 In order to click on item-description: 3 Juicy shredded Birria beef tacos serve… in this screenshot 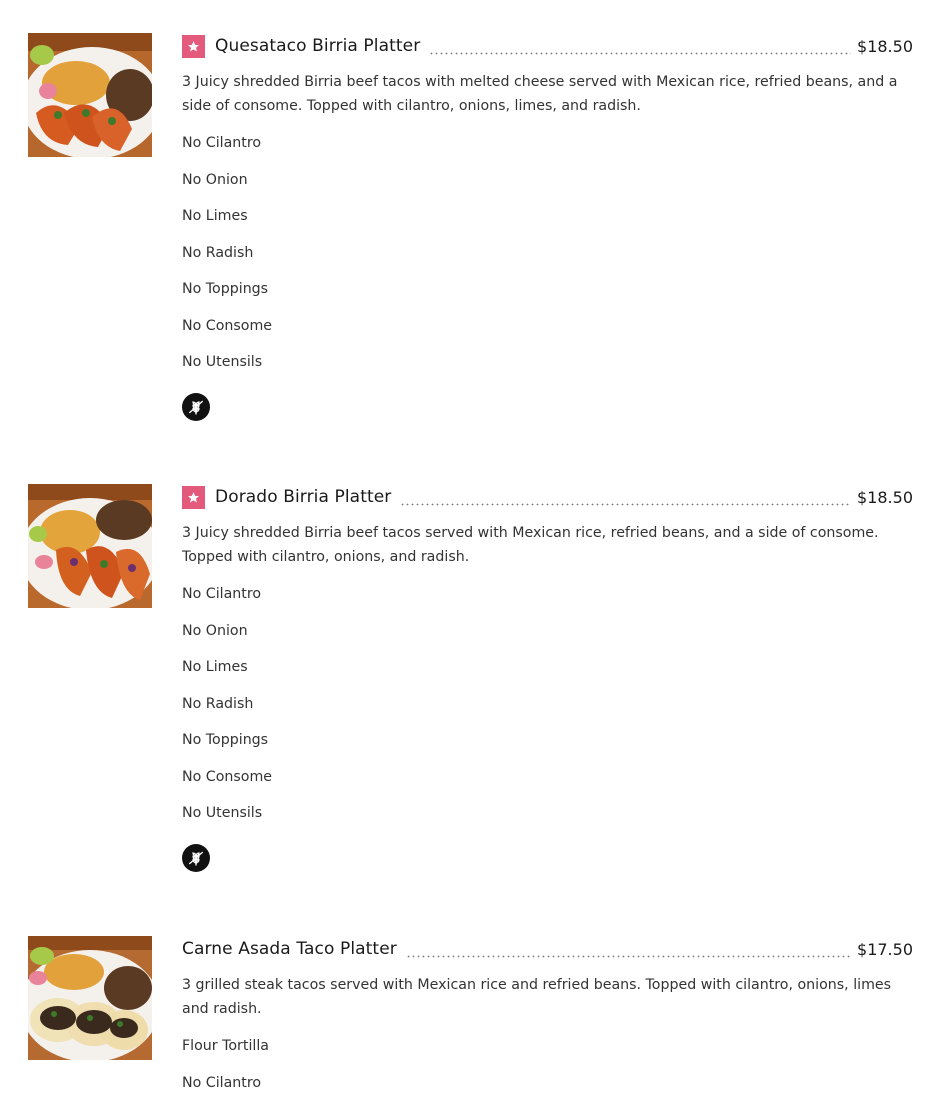, I will do `click(547, 545)`.